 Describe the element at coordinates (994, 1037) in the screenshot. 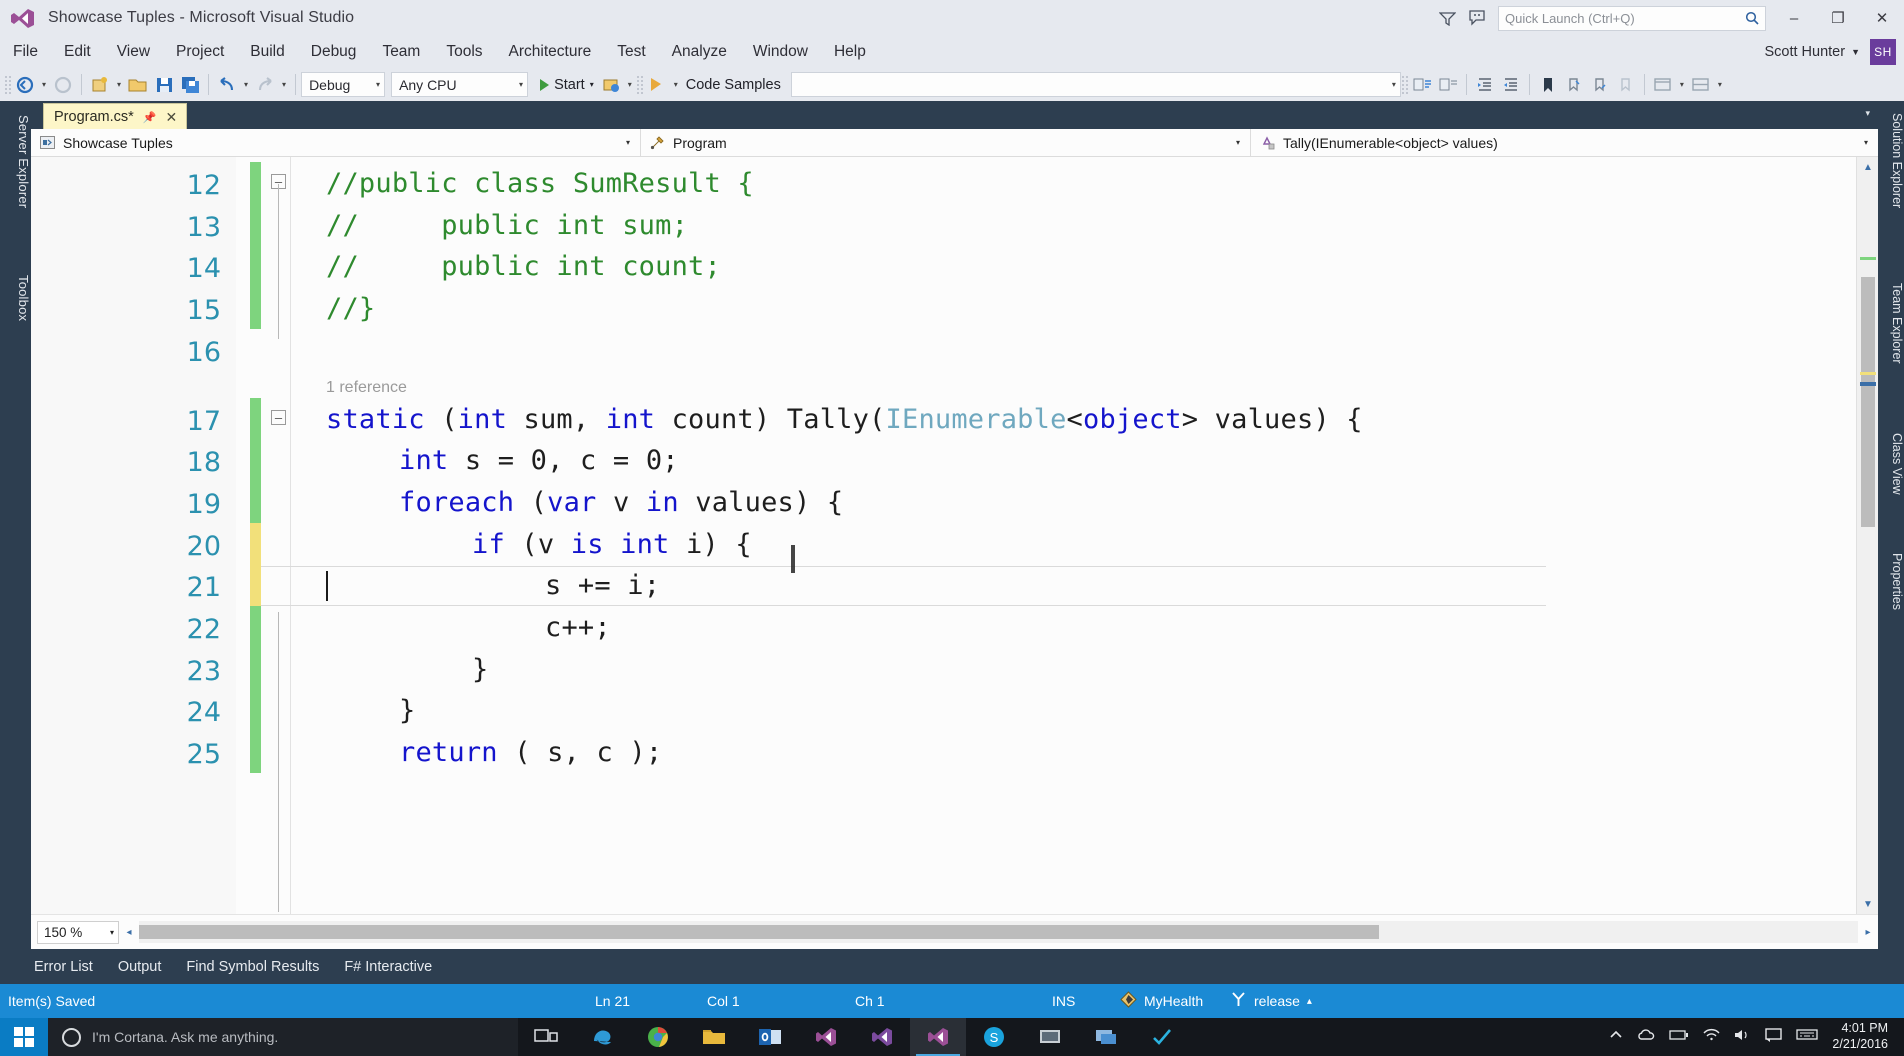

I see `skype-icon: S` at that location.